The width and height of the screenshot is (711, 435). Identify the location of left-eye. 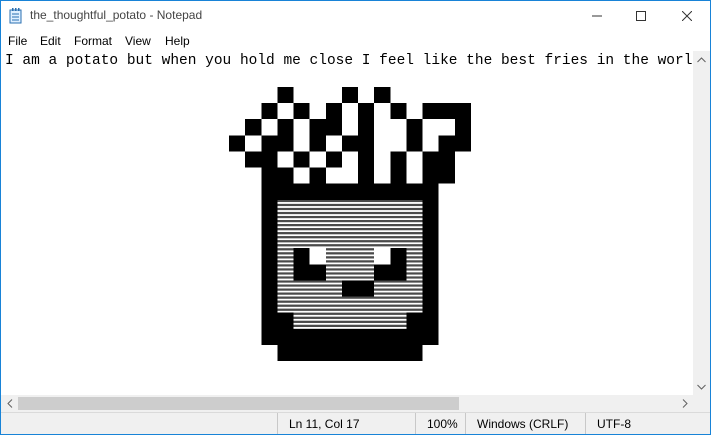
(309, 264).